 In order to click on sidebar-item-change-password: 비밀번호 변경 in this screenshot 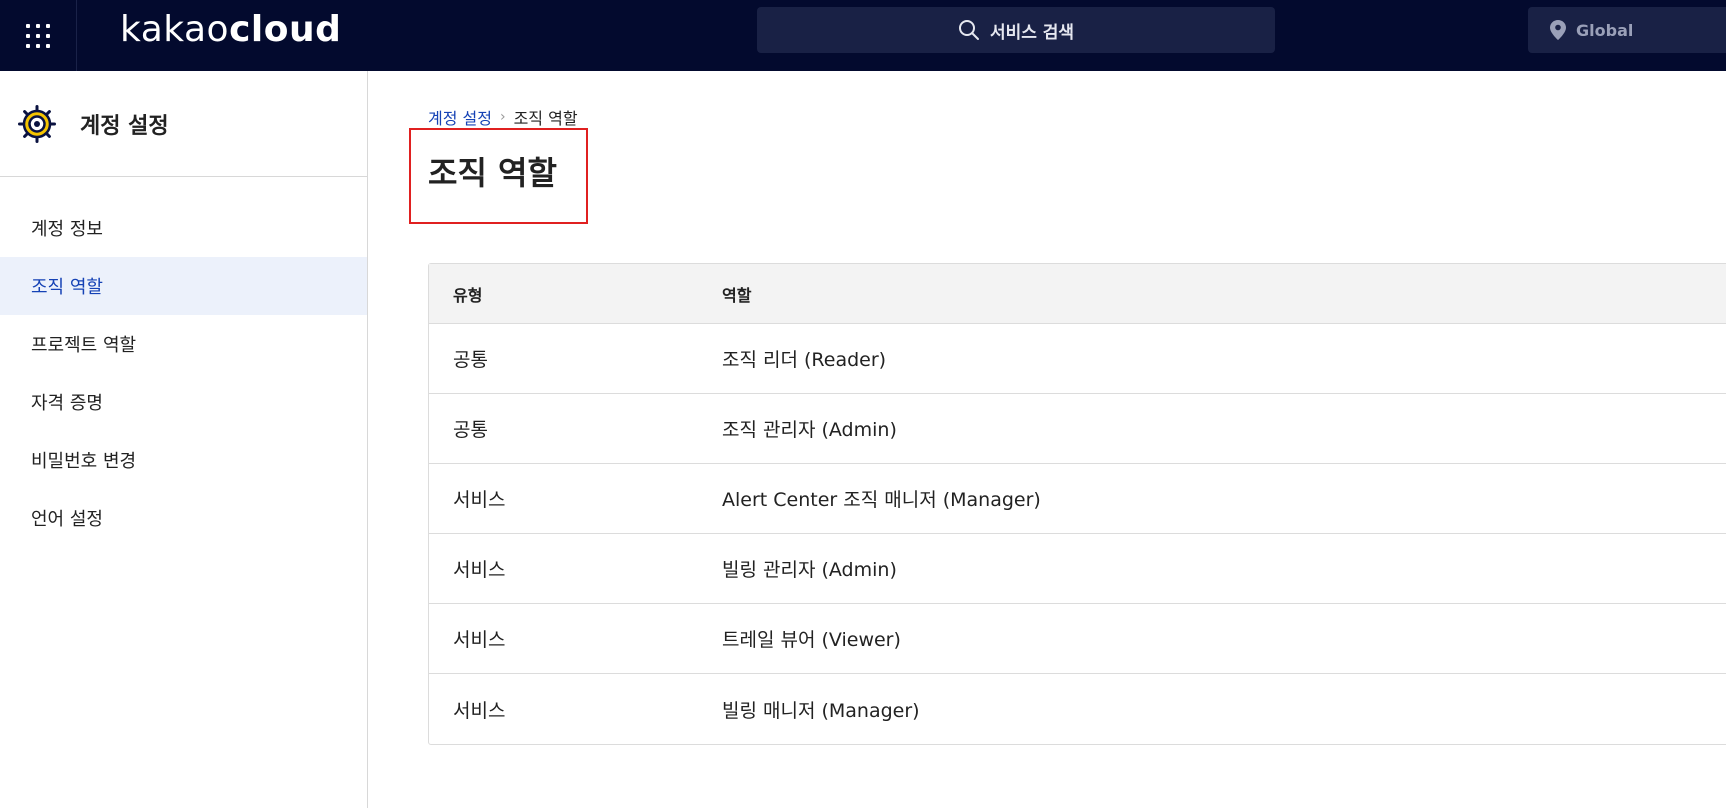, I will do `click(183, 460)`.